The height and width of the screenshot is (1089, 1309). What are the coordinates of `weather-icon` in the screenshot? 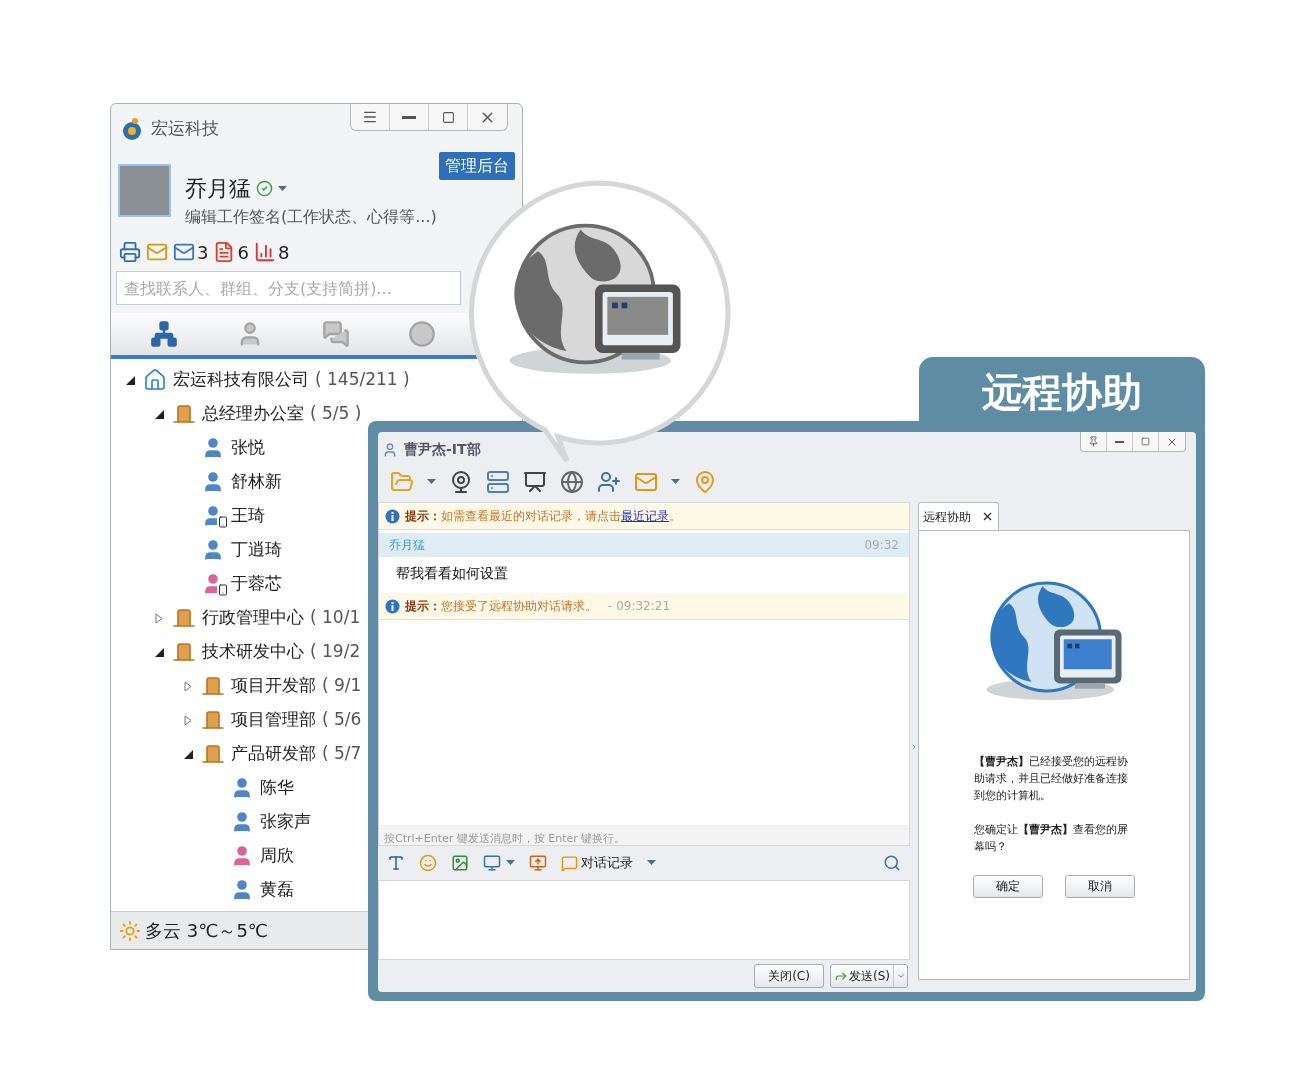 It's located at (130, 930).